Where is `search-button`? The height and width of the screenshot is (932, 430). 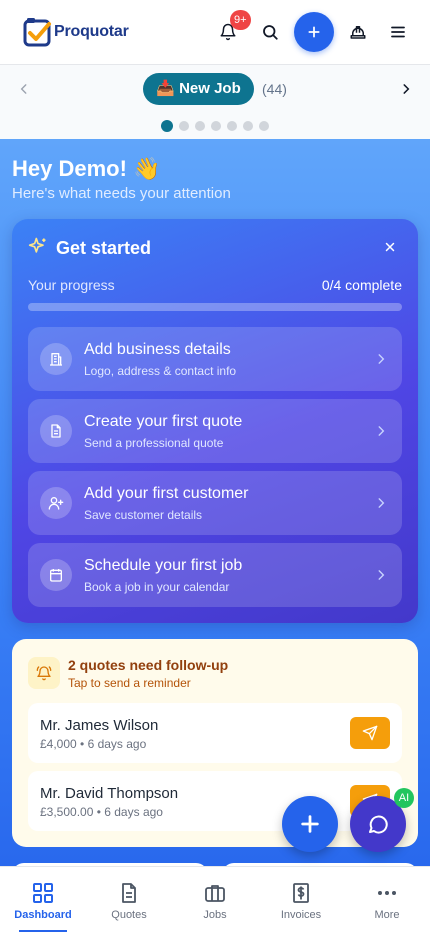
search-button is located at coordinates (270, 32).